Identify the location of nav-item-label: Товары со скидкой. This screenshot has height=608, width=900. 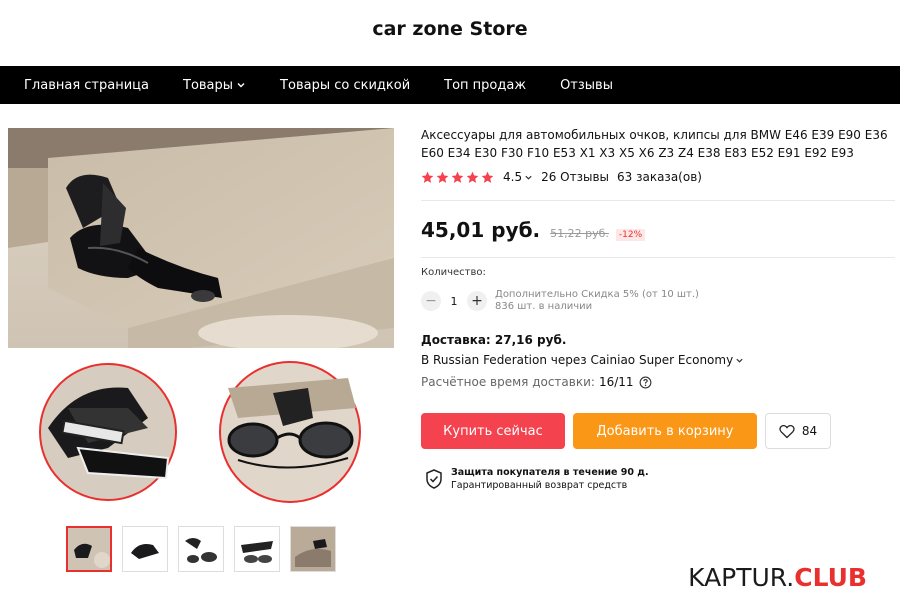
(345, 85).